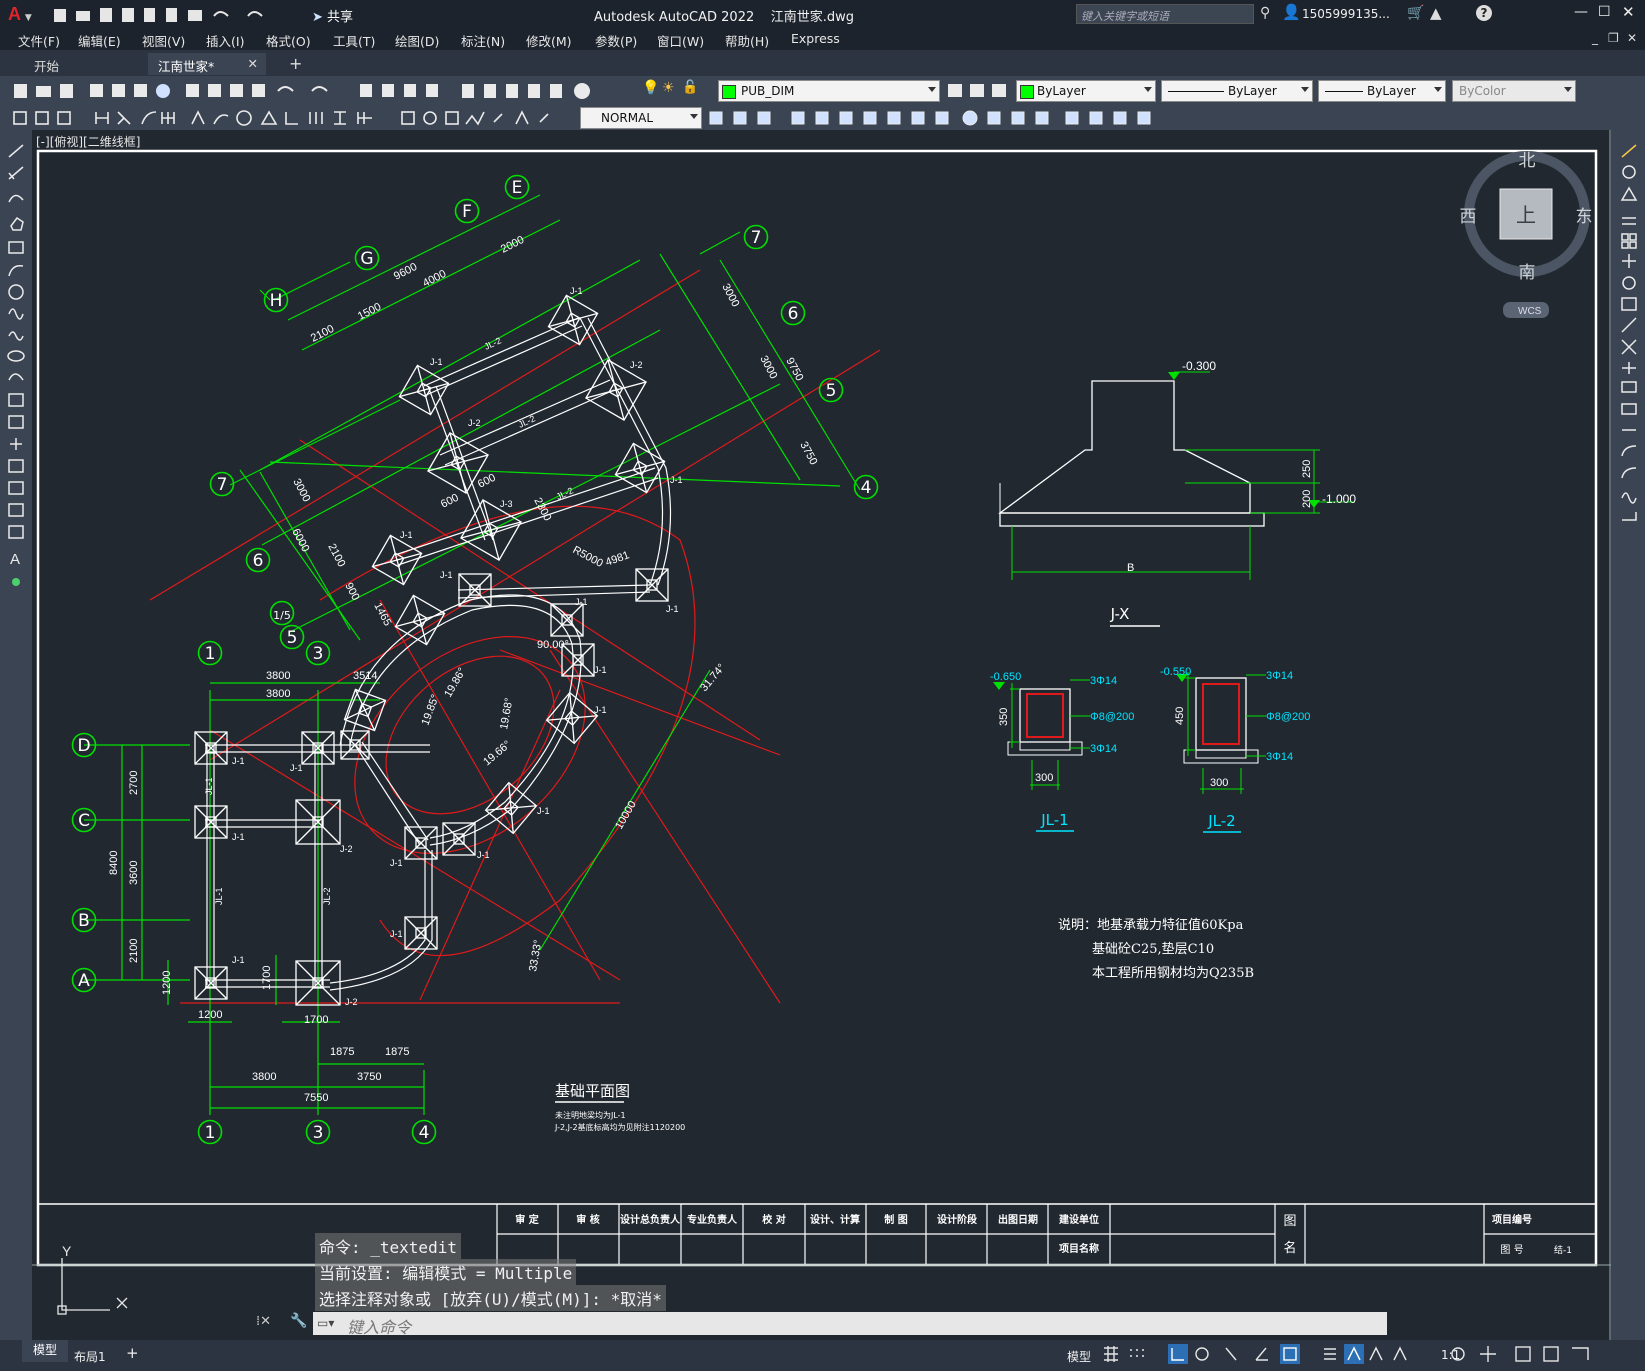  What do you see at coordinates (1005, 677) in the screenshot?
I see `jl1-elev: -0.650` at bounding box center [1005, 677].